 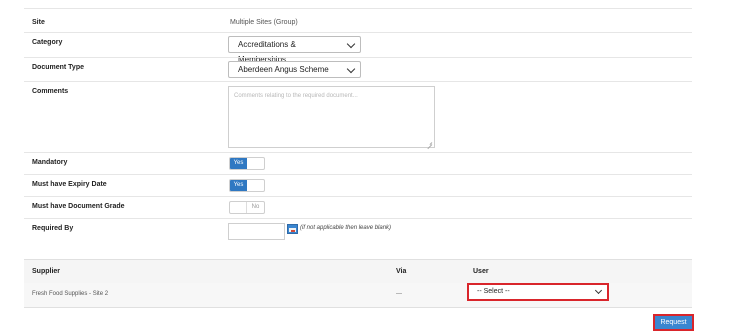 What do you see at coordinates (70, 294) in the screenshot?
I see `supplier-cell: Fresh Food Supplies - Site 2` at bounding box center [70, 294].